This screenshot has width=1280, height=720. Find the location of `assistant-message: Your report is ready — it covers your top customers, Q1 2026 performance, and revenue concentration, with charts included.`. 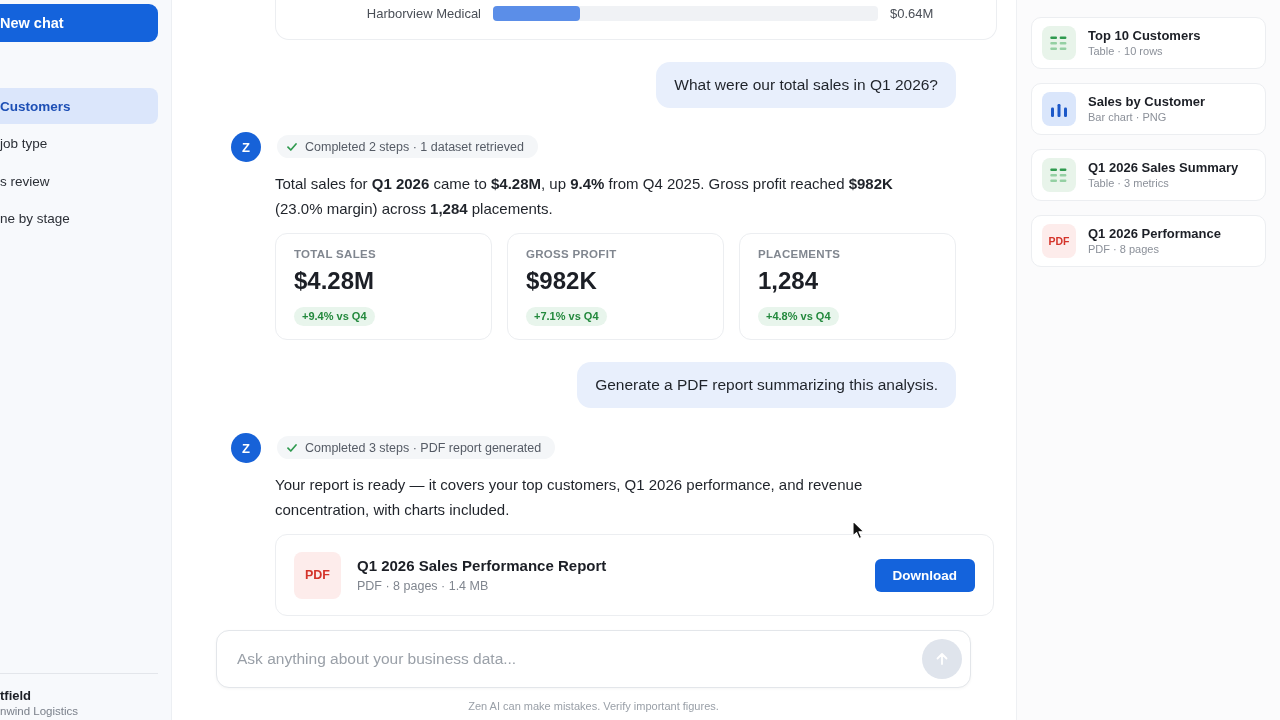

assistant-message: Your report is ready — it covers your top customers, Q1 2026 performance, and revenue concentration, with charts included. is located at coordinates (569, 497).